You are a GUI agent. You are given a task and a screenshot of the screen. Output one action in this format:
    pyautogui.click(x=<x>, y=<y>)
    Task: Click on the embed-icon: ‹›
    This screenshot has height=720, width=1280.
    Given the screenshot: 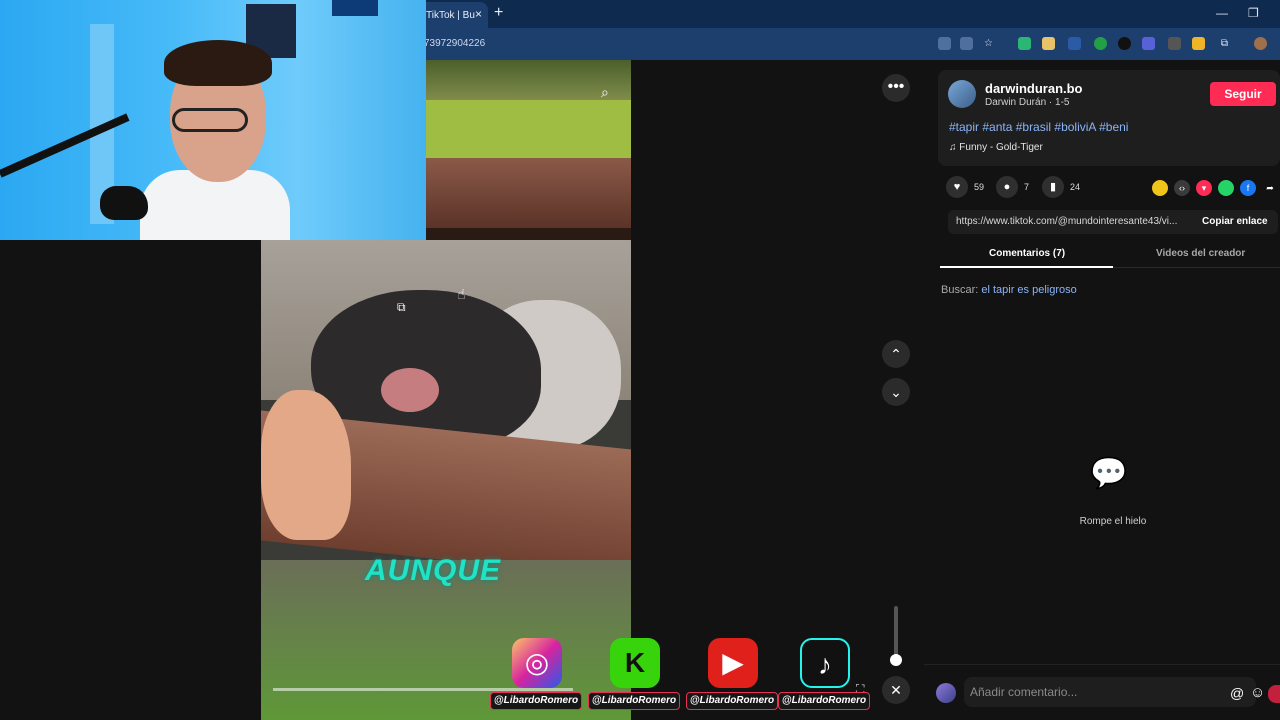 What is the action you would take?
    pyautogui.click(x=1182, y=188)
    